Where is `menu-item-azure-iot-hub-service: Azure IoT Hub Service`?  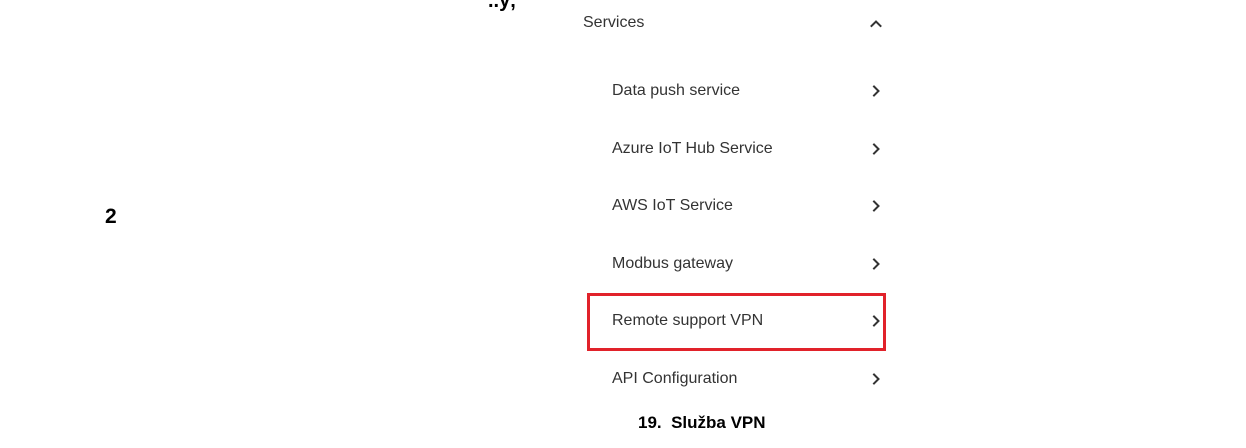 menu-item-azure-iot-hub-service: Azure IoT Hub Service is located at coordinates (752, 151).